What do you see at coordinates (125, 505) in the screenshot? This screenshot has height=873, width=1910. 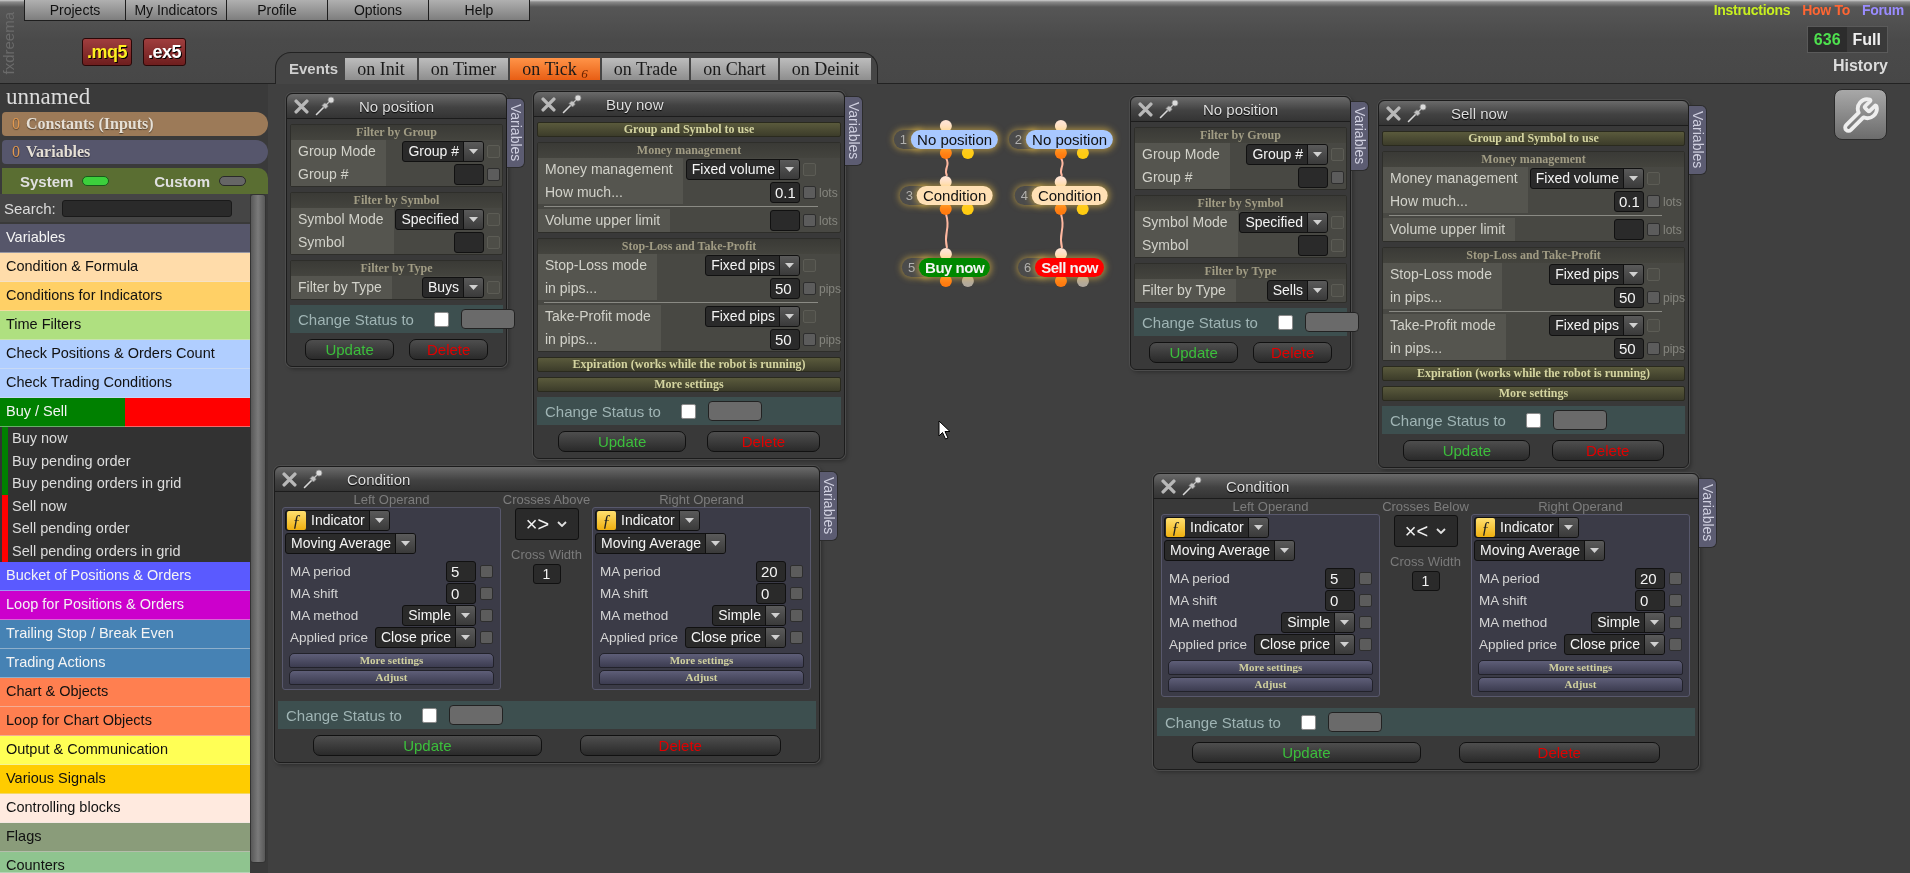 I see `block-list-item: Sell now` at bounding box center [125, 505].